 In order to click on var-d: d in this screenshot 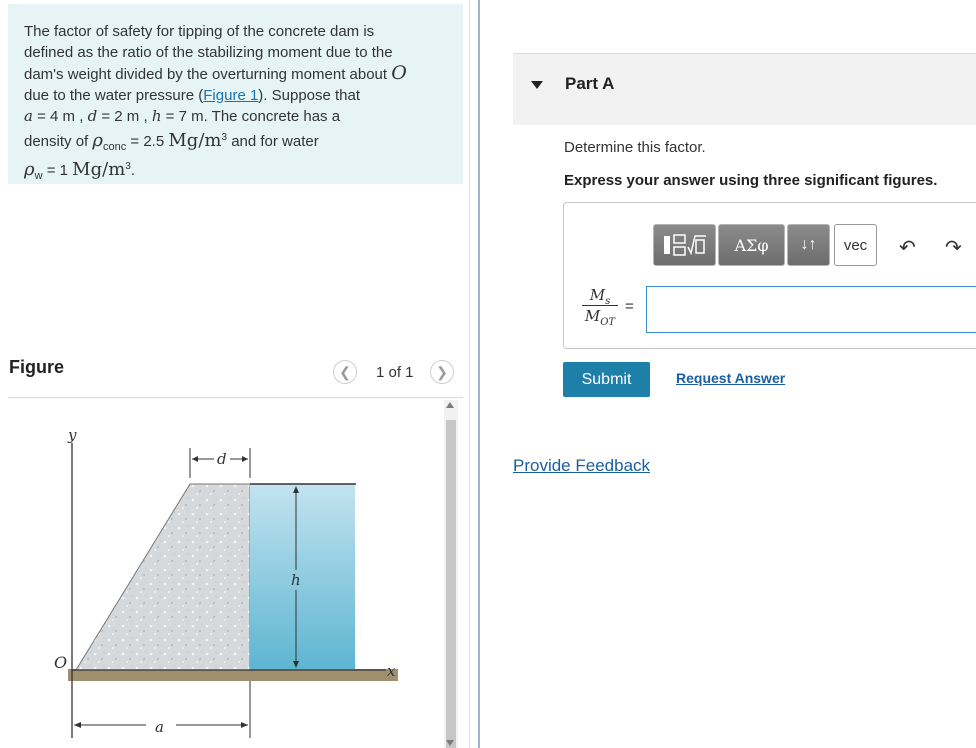, I will do `click(92, 116)`.